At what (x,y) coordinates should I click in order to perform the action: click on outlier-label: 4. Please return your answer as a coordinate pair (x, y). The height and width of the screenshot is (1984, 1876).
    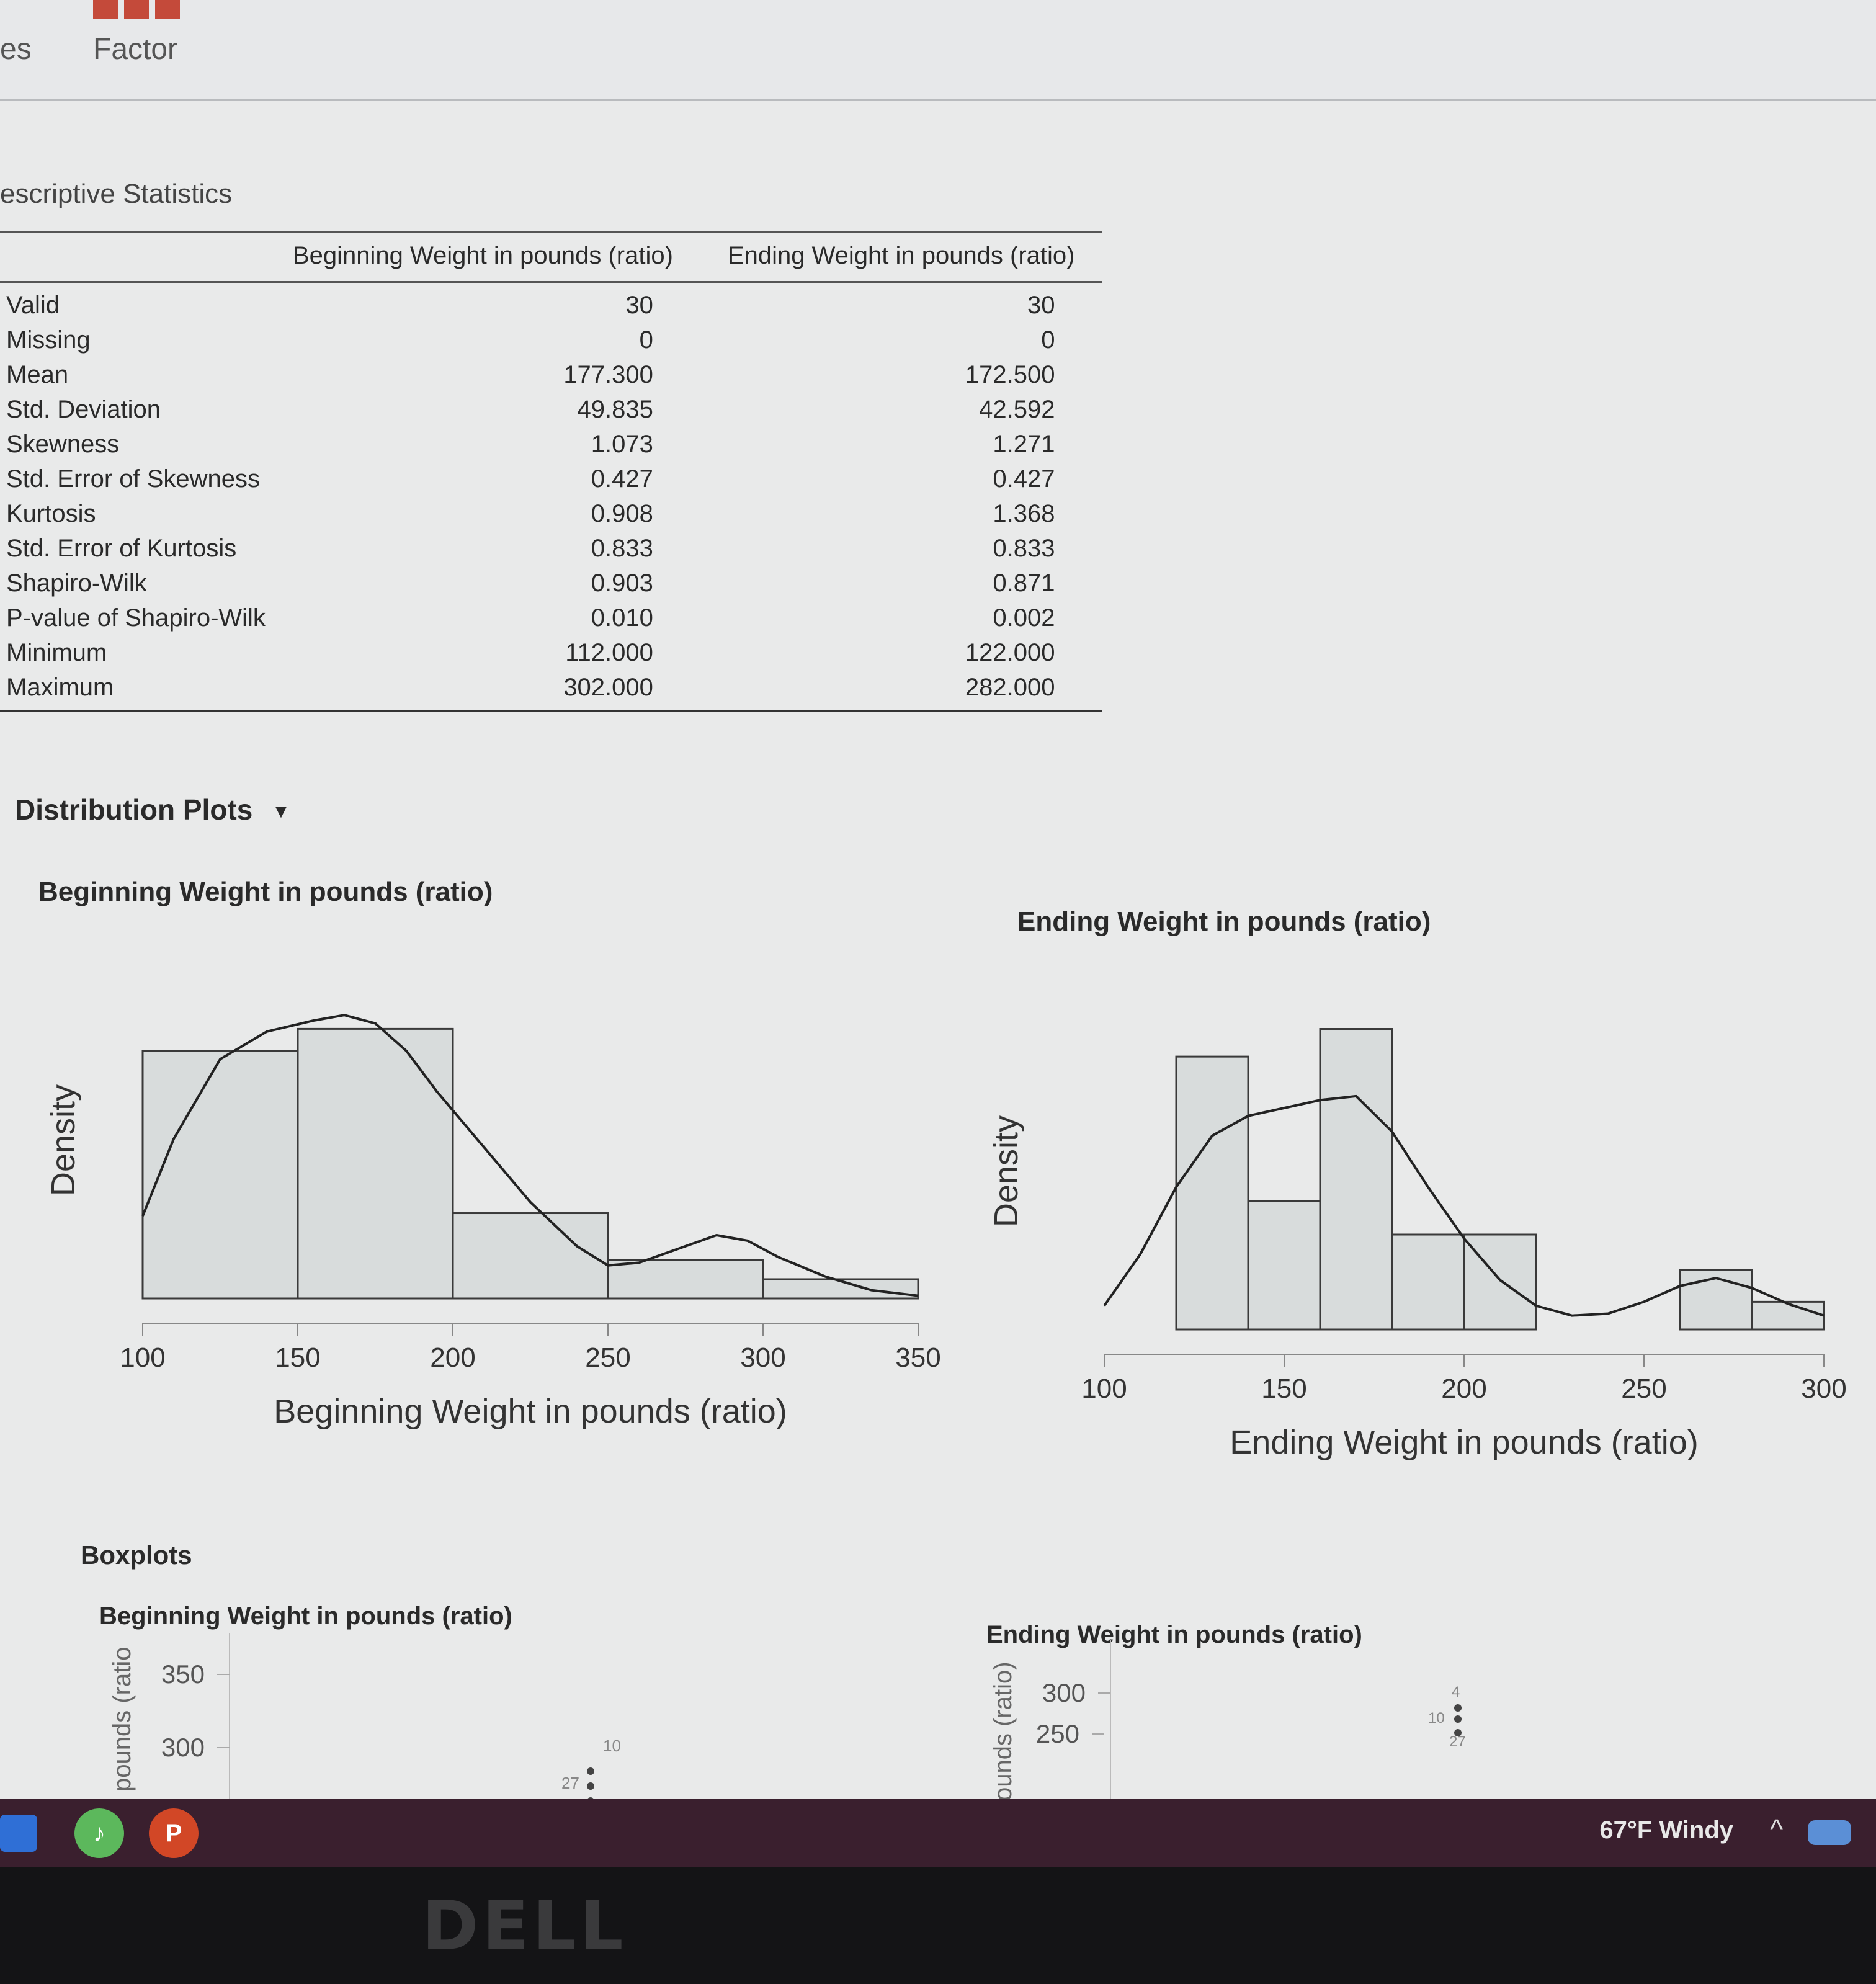
    Looking at the image, I should click on (1456, 1692).